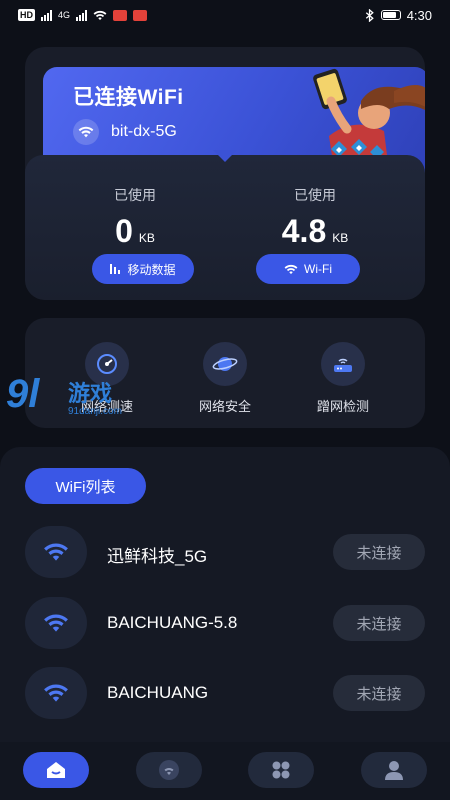  What do you see at coordinates (225, 693) in the screenshot?
I see `list-item: BAICHUANG 未连接` at bounding box center [225, 693].